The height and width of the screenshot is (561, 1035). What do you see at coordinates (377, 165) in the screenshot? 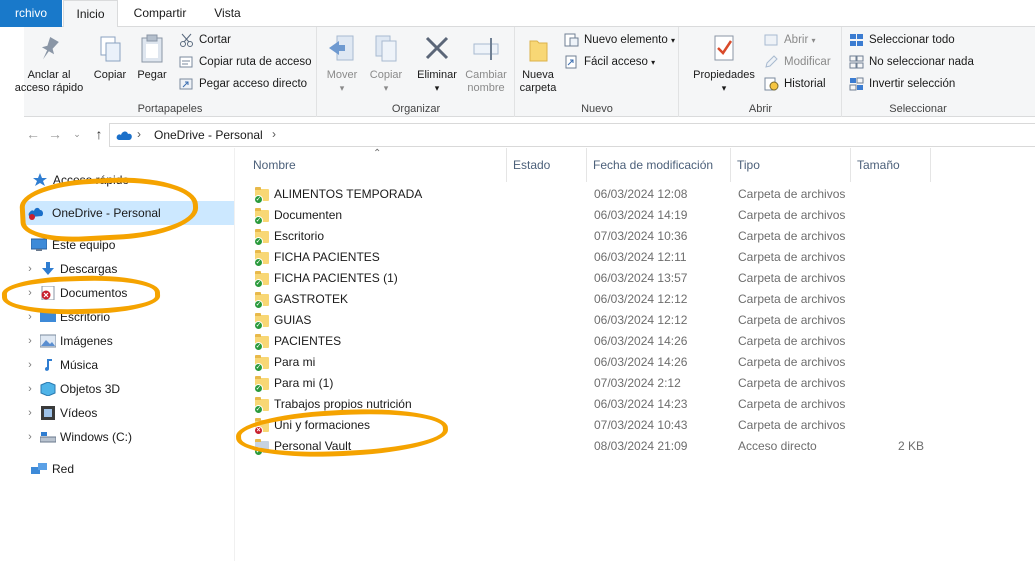
I see `column-header-name: Nombre` at bounding box center [377, 165].